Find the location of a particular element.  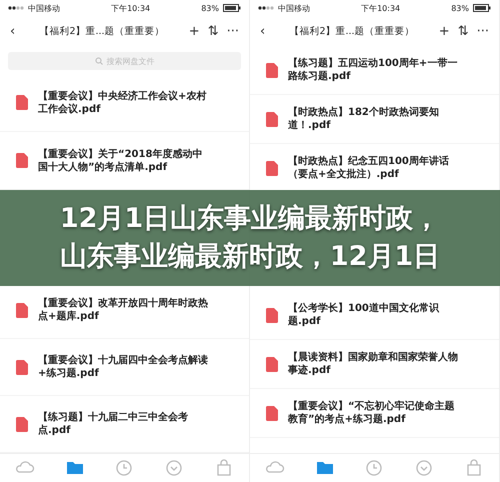

file-name: 【重要会议】十九届四中全会考点解读+练习题.pdf is located at coordinates (123, 367).